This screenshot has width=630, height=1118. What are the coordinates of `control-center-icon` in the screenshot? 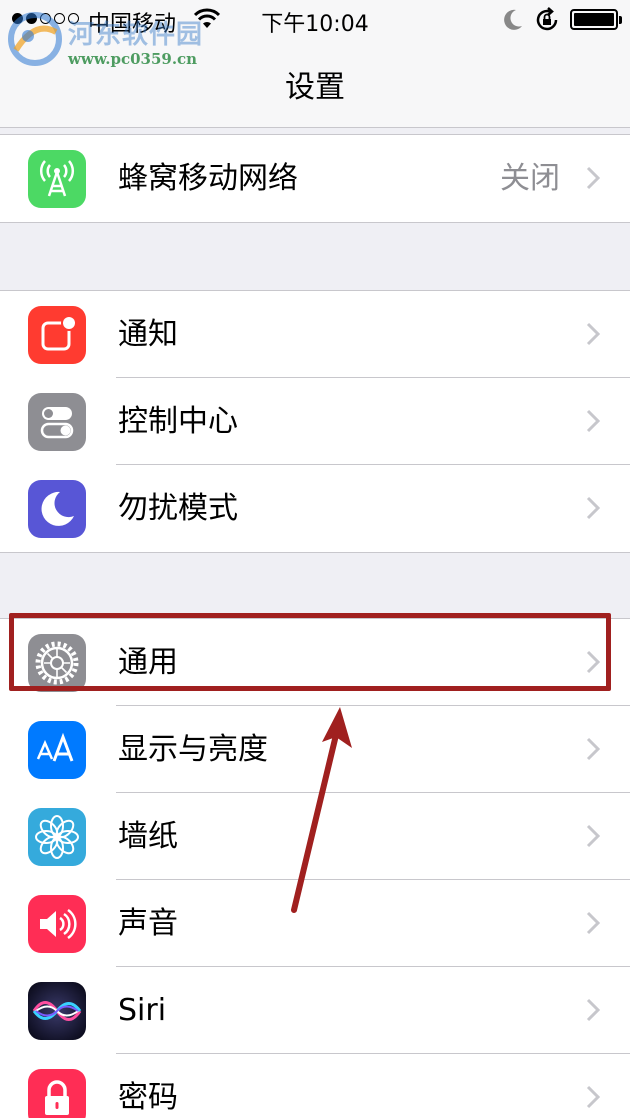 It's located at (57, 422).